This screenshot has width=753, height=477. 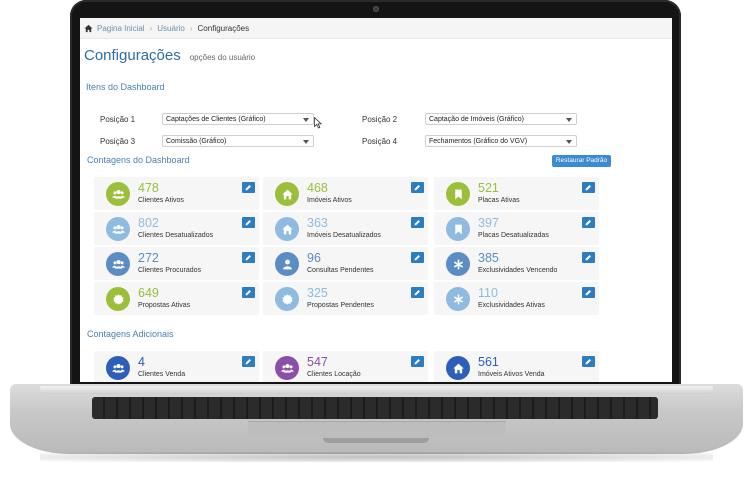 I want to click on lid-notch, so click(x=376, y=440).